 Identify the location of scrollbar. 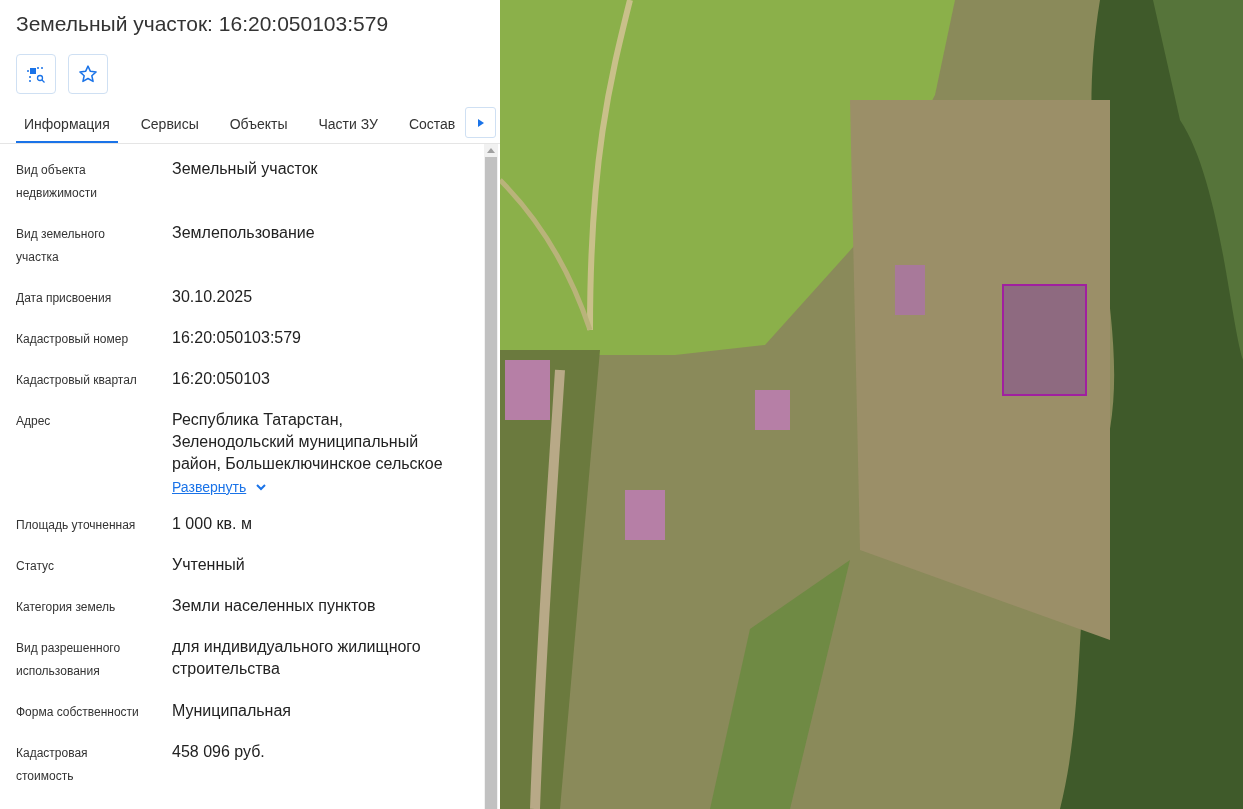
(491, 476).